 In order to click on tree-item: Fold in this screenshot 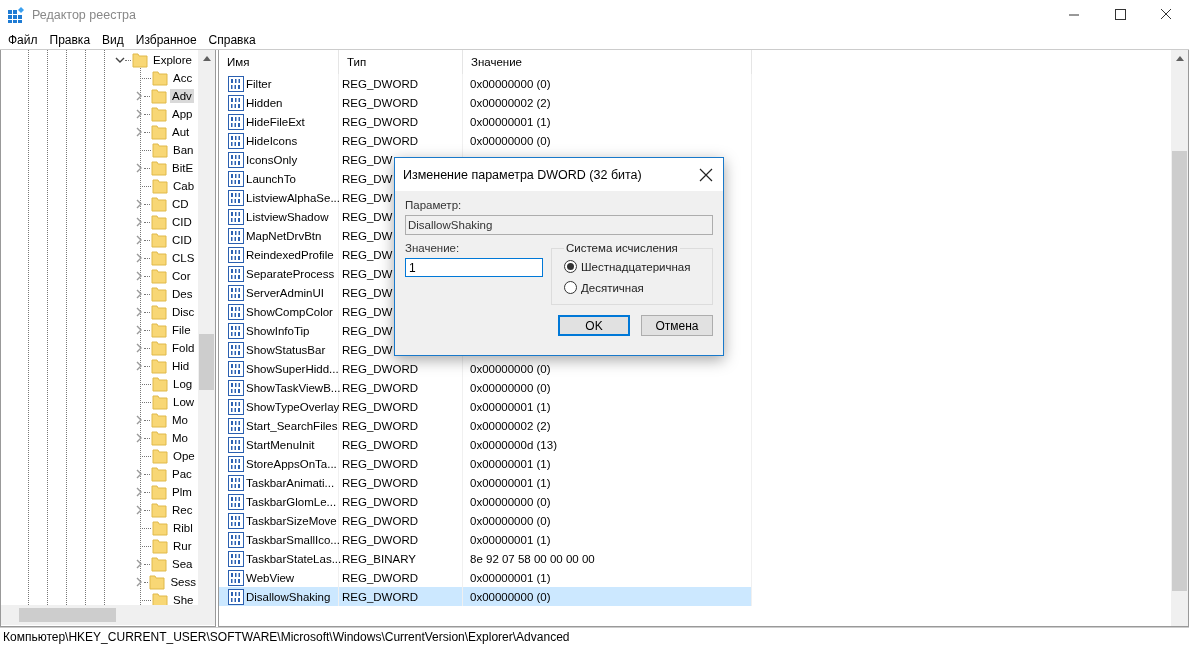, I will do `click(183, 348)`.